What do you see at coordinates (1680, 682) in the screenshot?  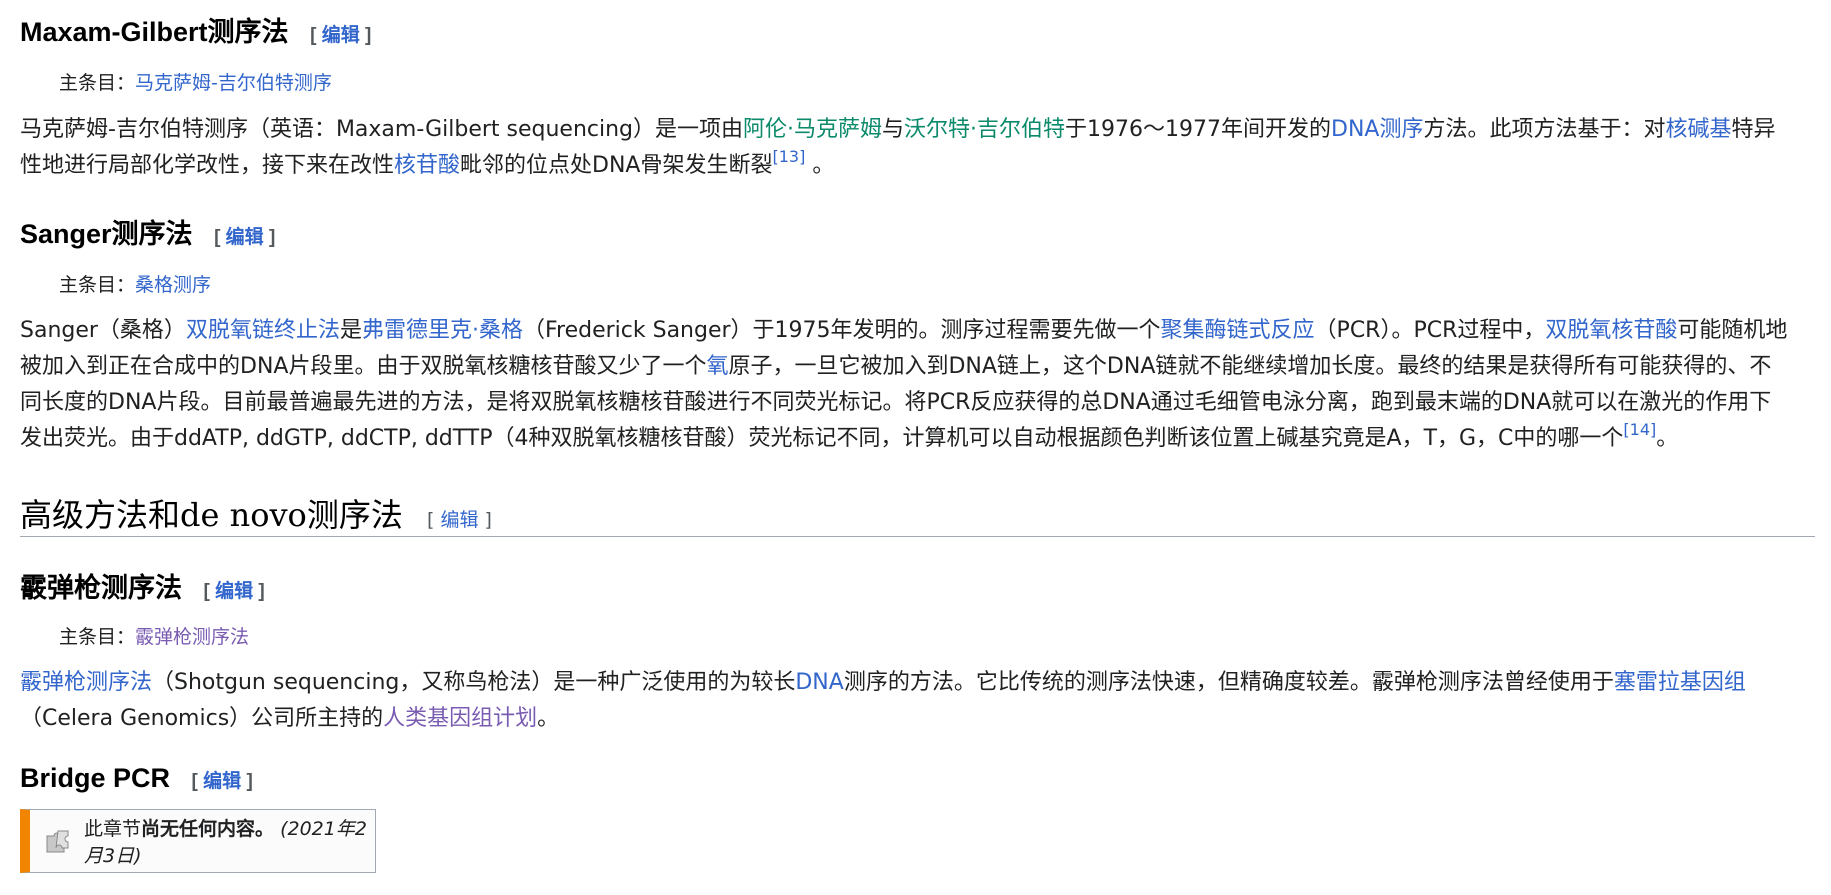 I see `link-celera-genomics: 塞雷拉基因组` at bounding box center [1680, 682].